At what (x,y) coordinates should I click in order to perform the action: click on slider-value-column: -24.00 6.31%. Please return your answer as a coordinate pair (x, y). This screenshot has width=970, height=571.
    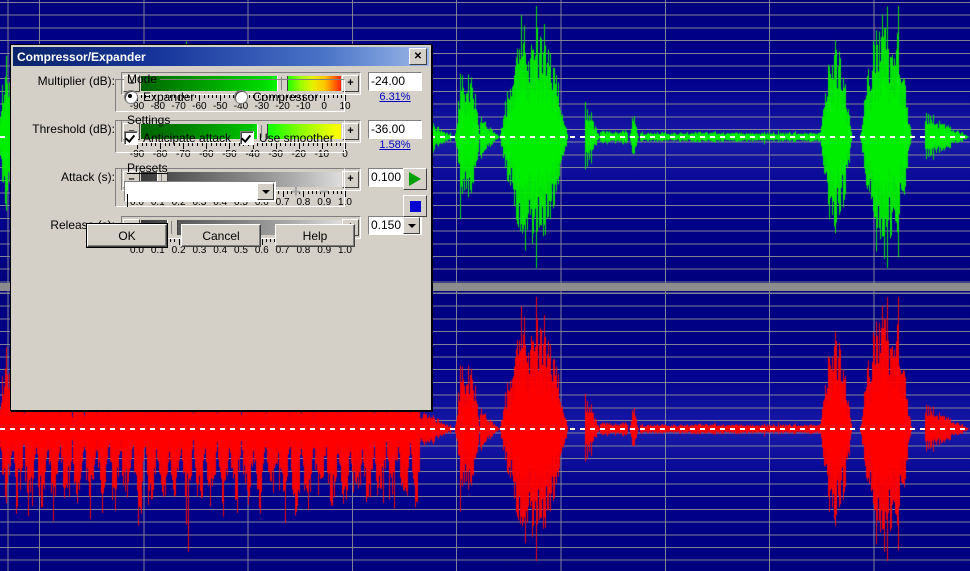
    Looking at the image, I should click on (391, 87).